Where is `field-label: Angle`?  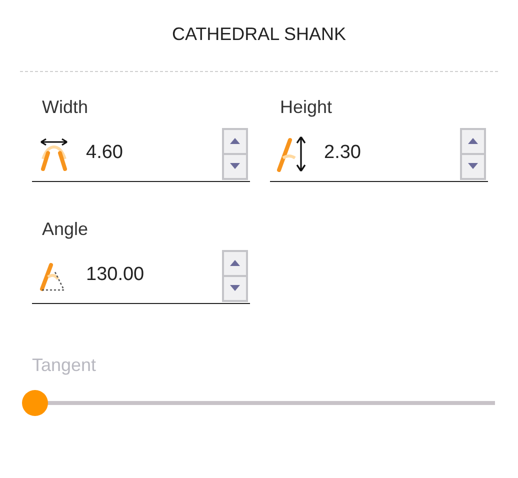 field-label: Angle is located at coordinates (66, 229).